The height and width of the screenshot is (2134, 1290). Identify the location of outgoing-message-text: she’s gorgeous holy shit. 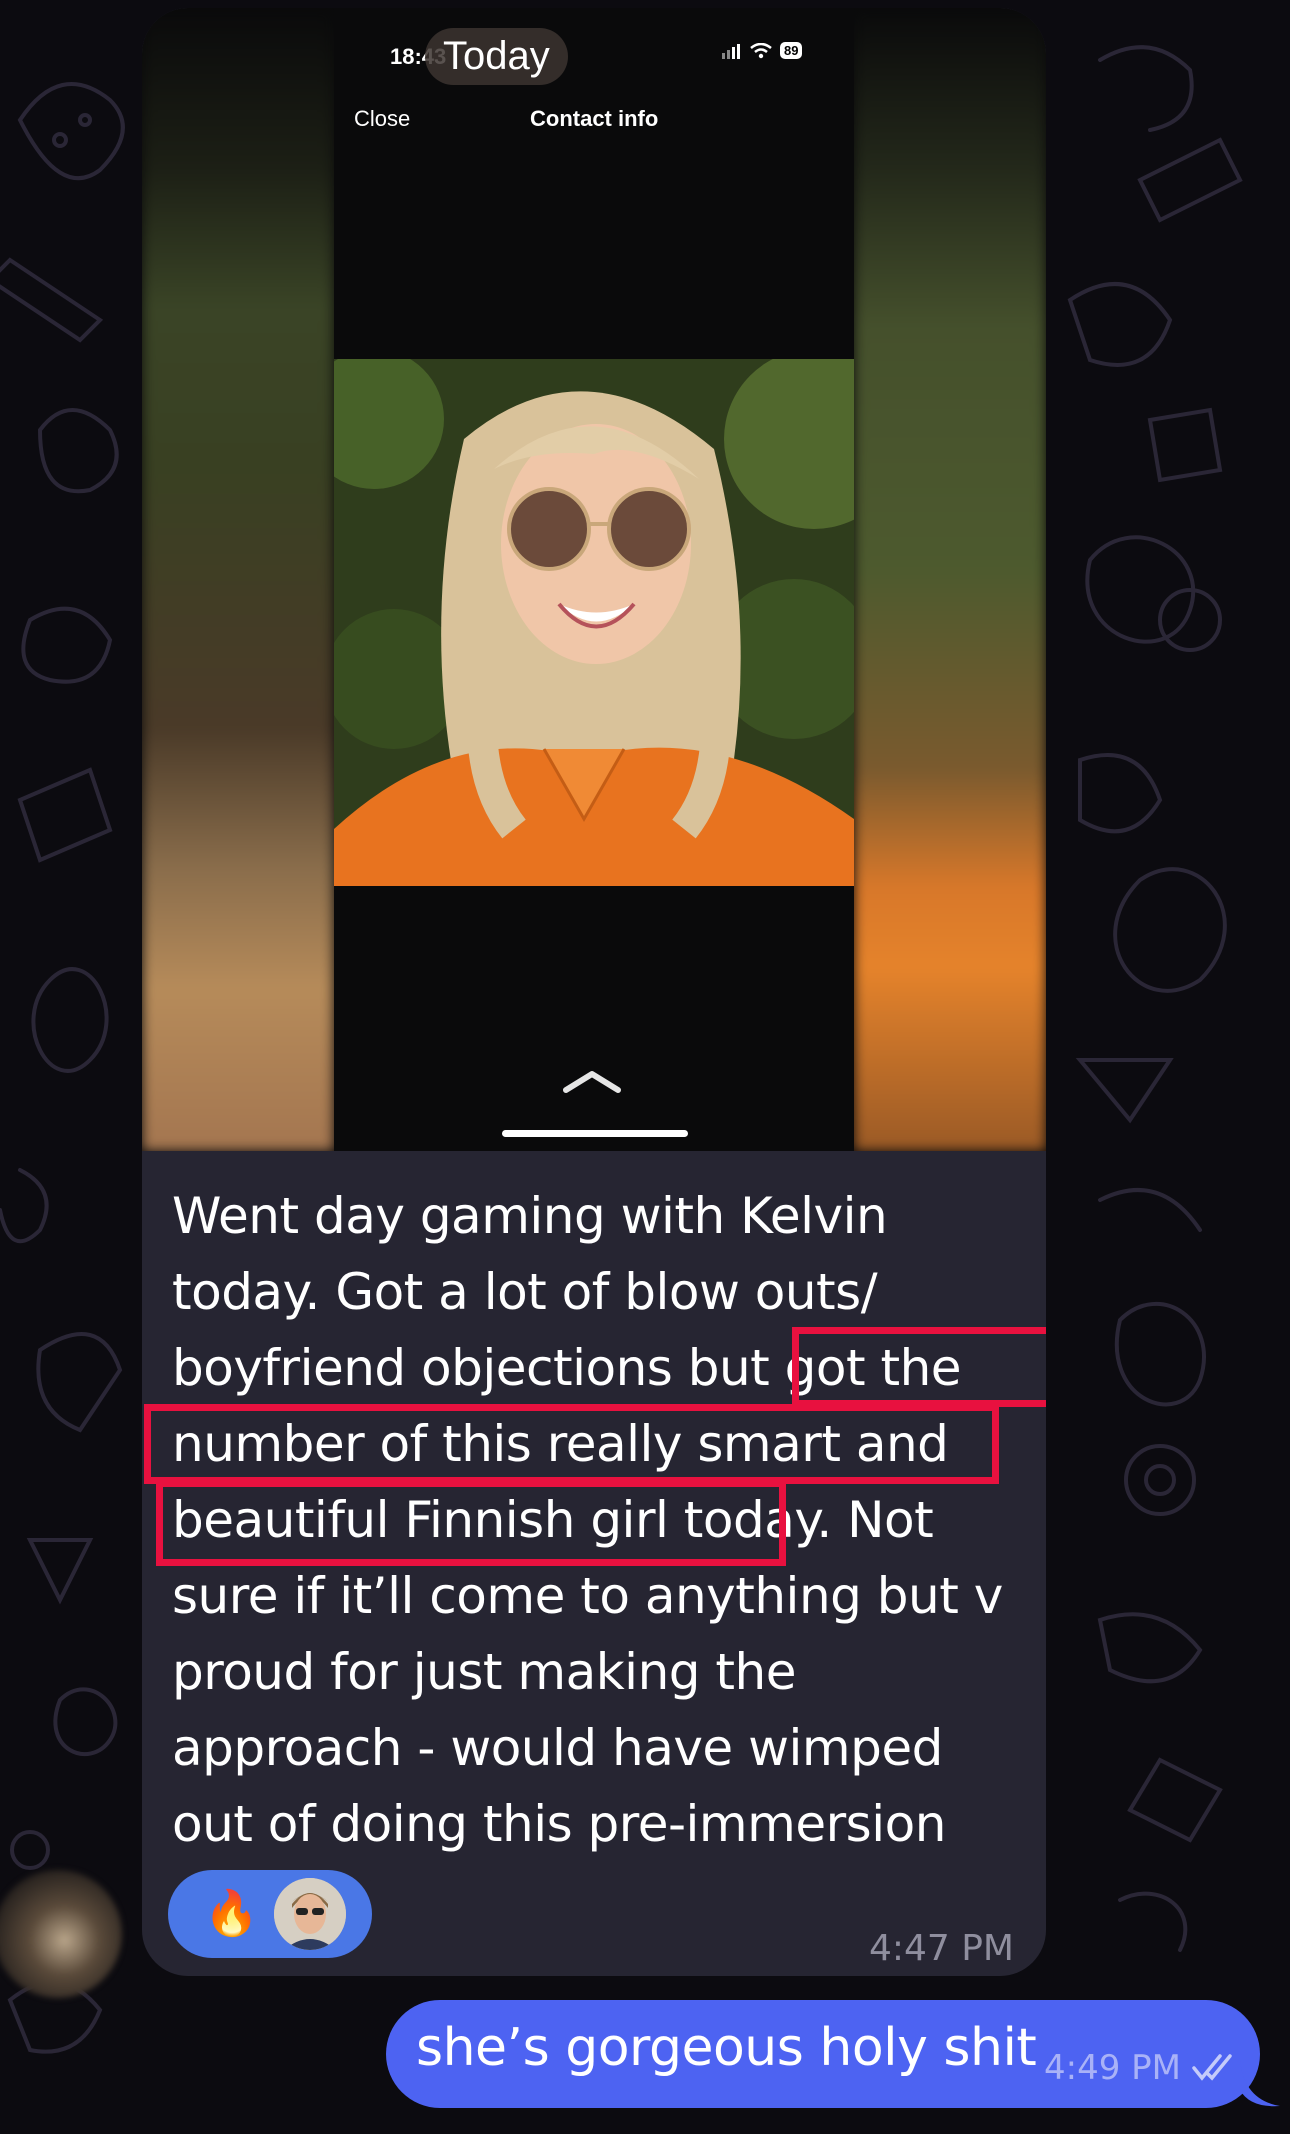
(726, 2048).